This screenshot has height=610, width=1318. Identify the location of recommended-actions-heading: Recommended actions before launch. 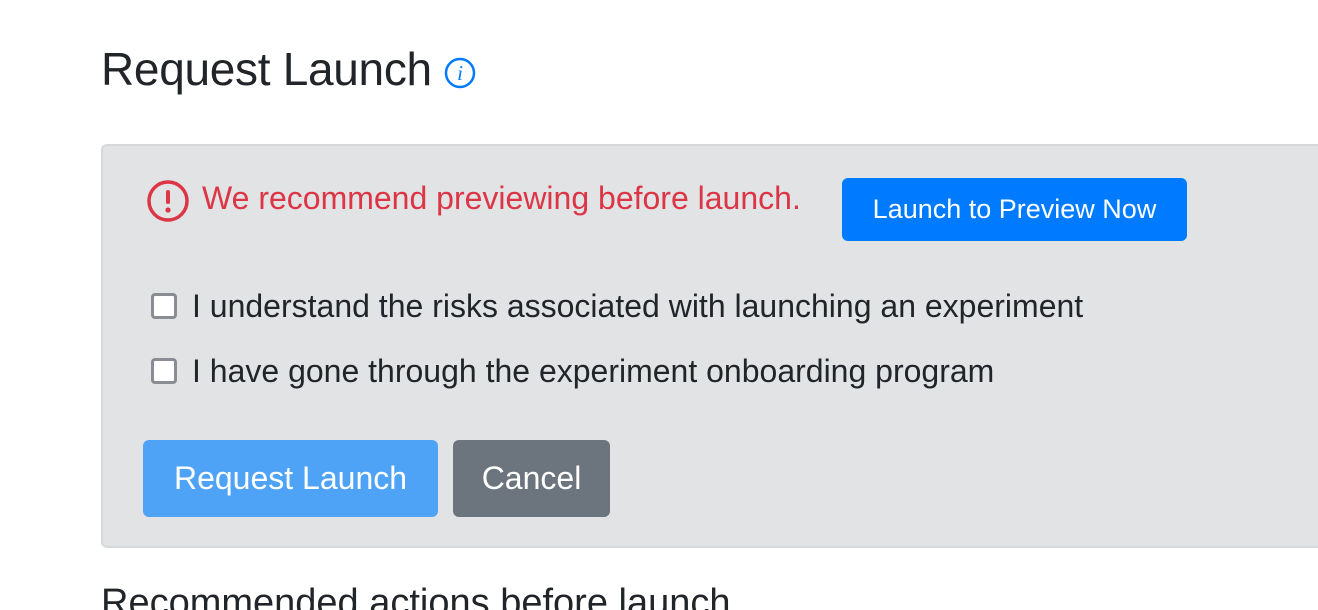
(416, 596).